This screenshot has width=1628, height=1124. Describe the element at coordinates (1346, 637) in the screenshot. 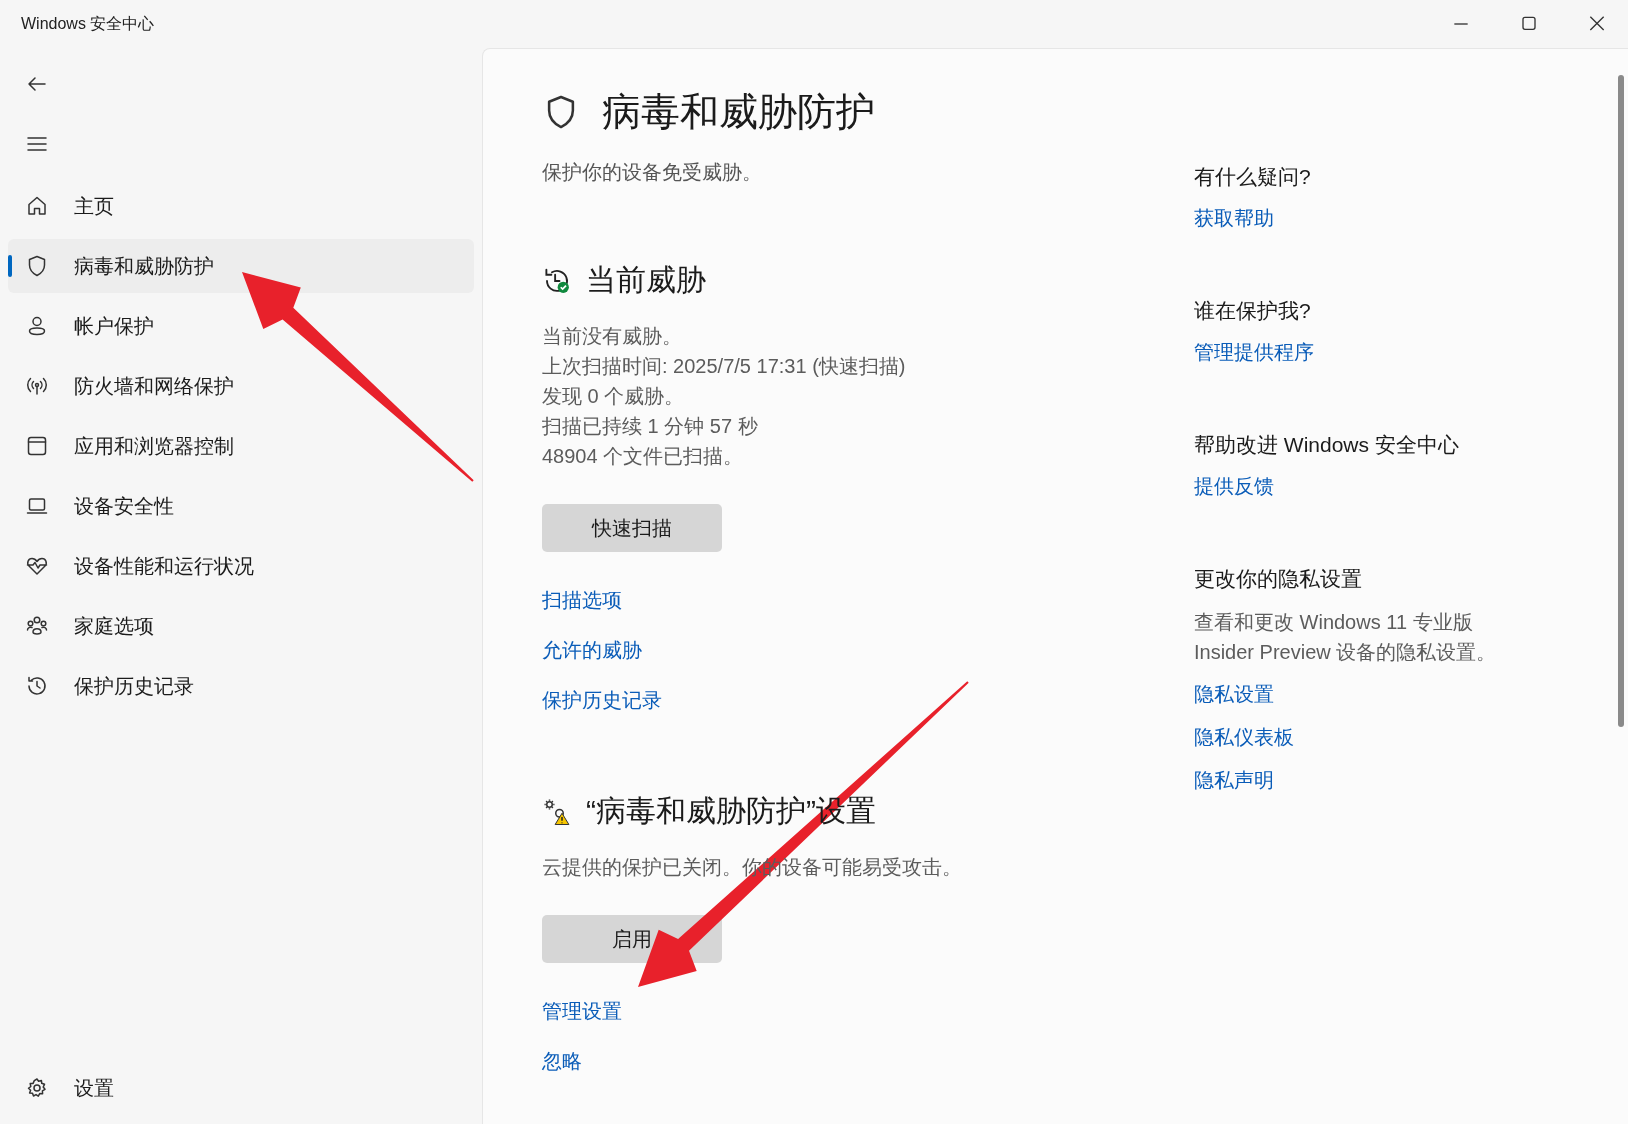

I see `aside-text: 查看和更改 Windows 11 专业版 Insider Preview 设备的隐私设置。` at that location.